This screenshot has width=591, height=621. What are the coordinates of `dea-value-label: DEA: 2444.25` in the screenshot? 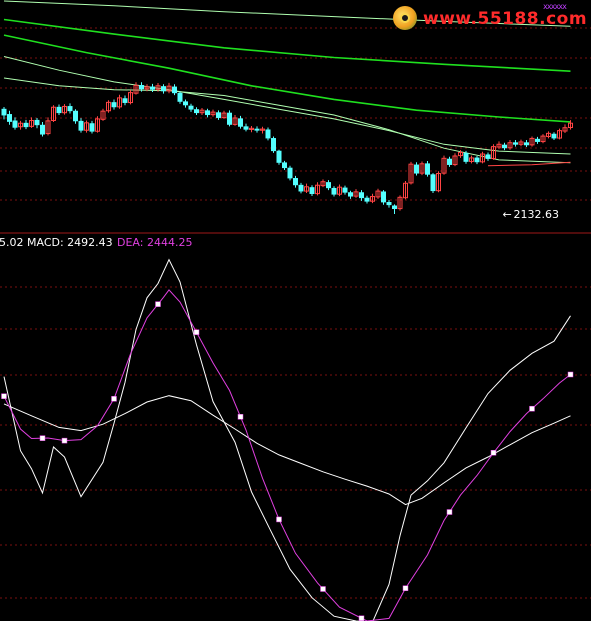 It's located at (154, 242).